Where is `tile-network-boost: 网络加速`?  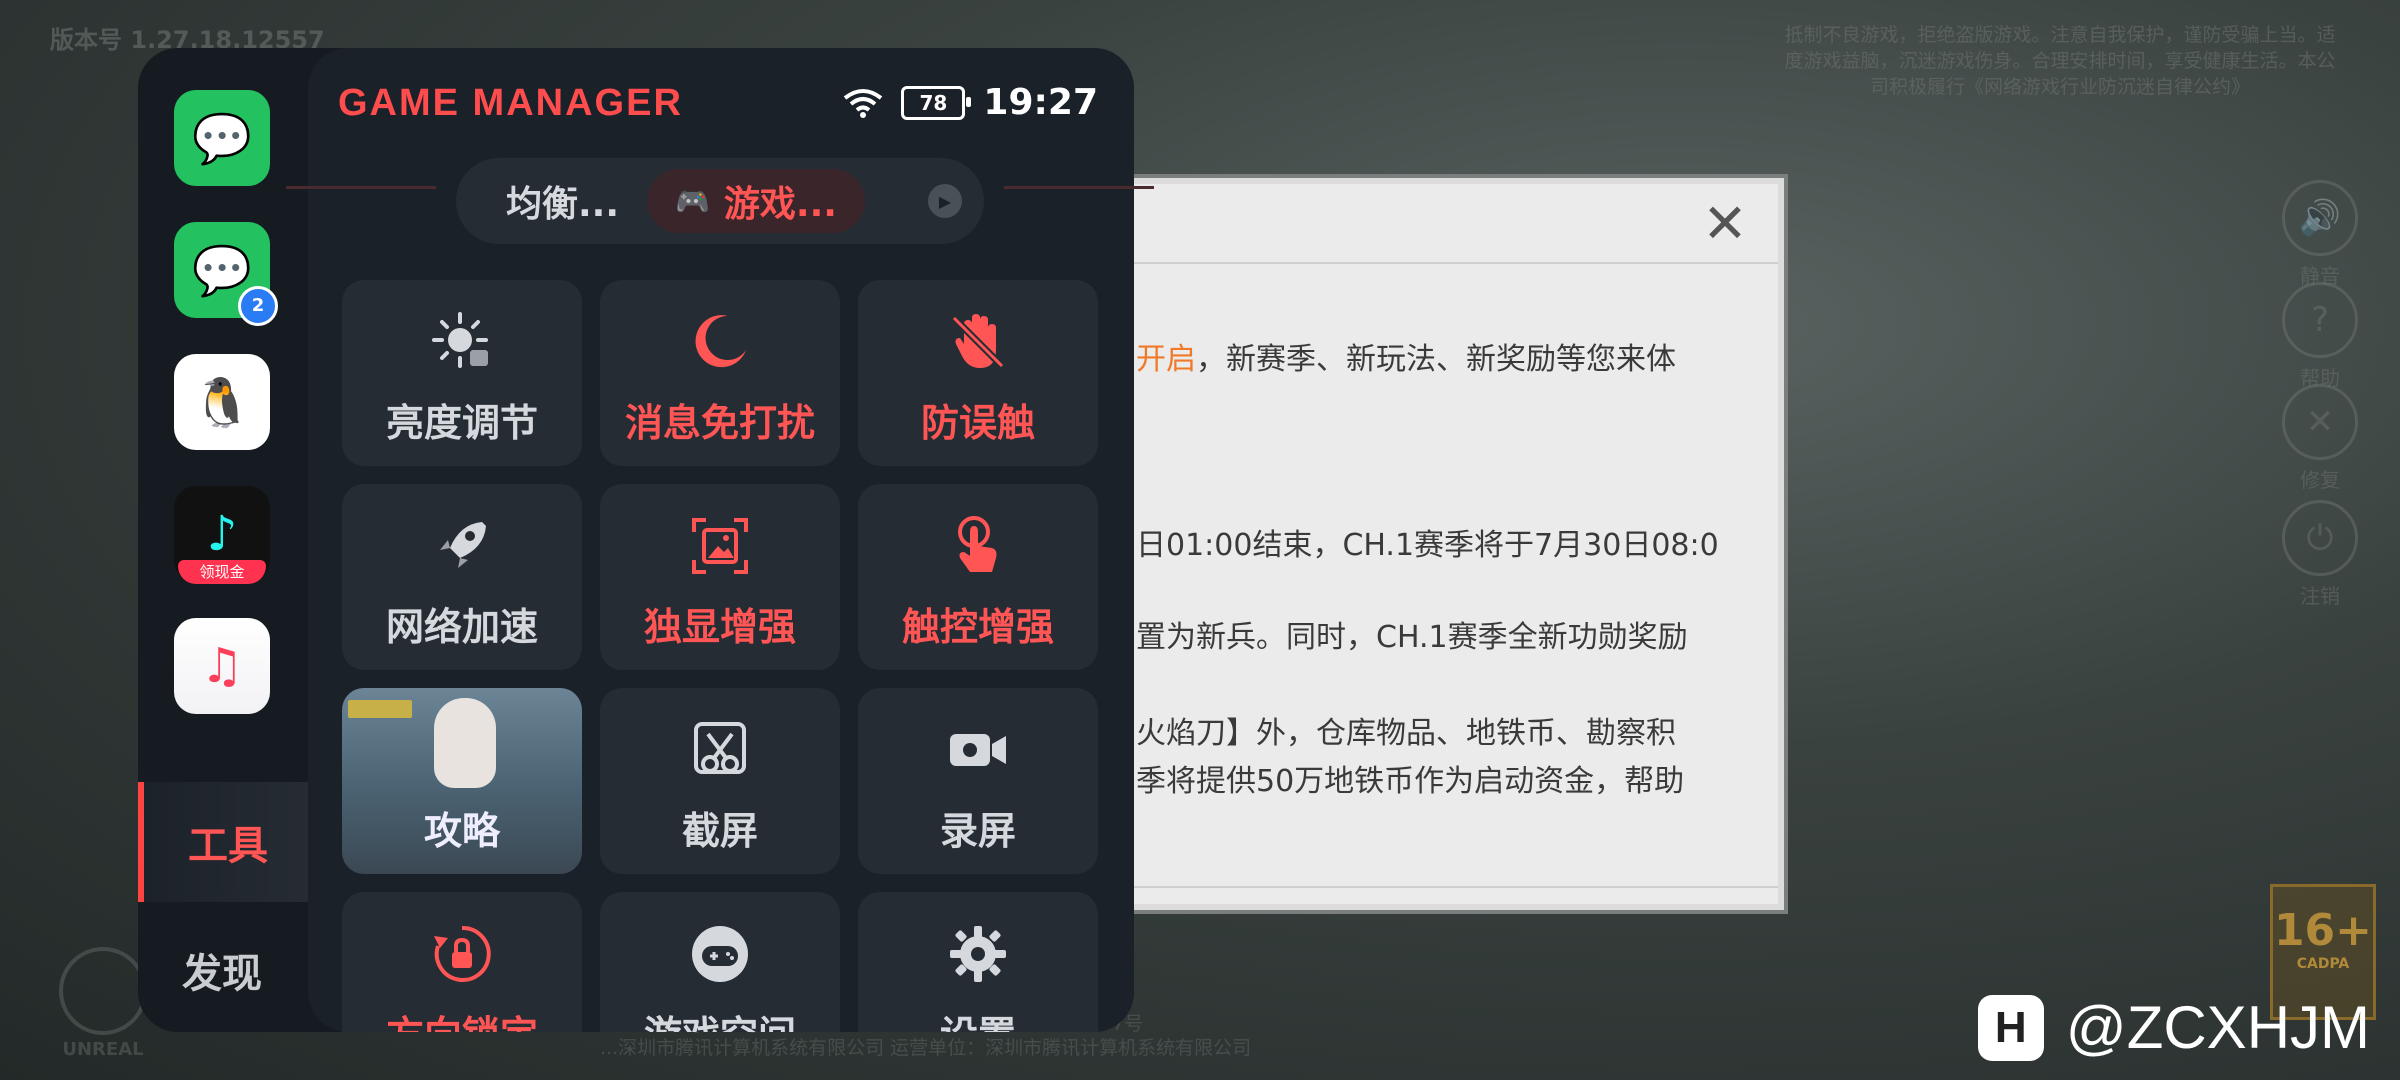
tile-network-boost: 网络加速 is located at coordinates (462, 577).